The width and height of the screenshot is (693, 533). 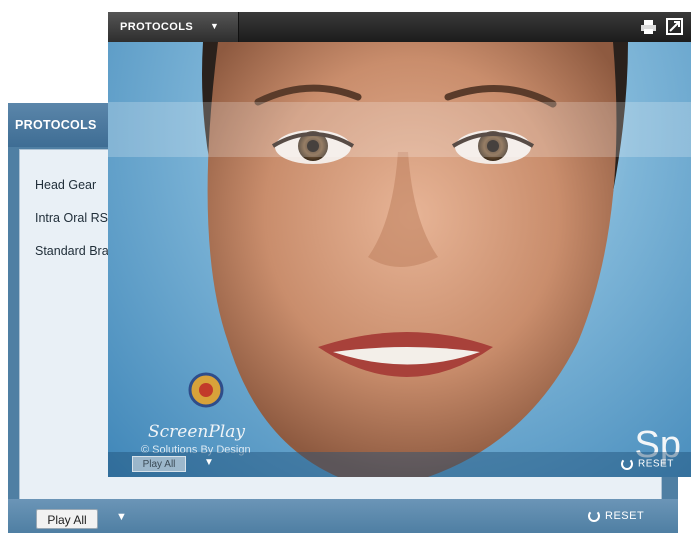 What do you see at coordinates (674, 26) in the screenshot?
I see `fullscreen-icon` at bounding box center [674, 26].